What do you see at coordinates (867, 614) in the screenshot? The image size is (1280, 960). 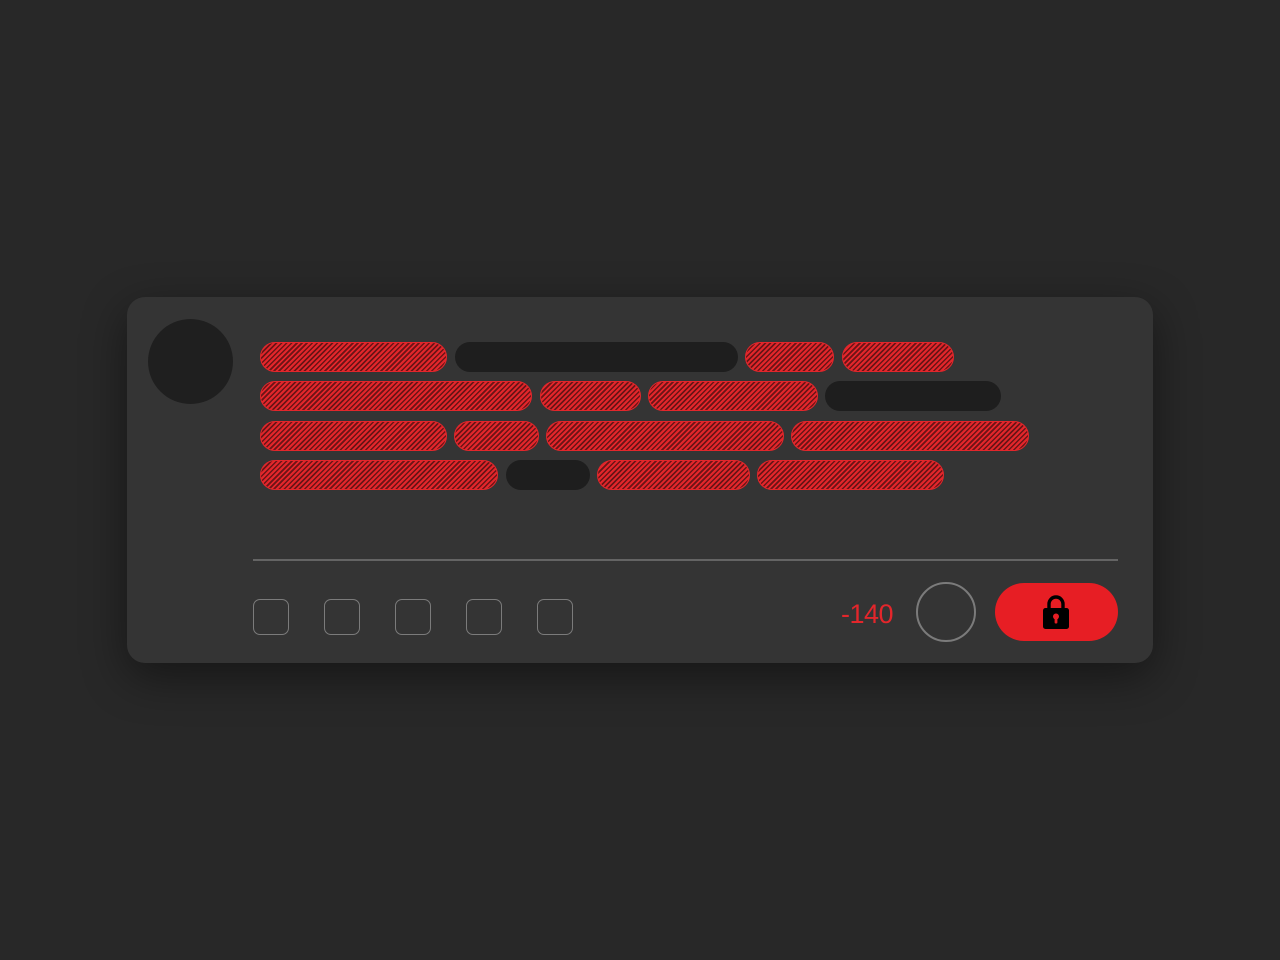 I see `character-counter: -140` at bounding box center [867, 614].